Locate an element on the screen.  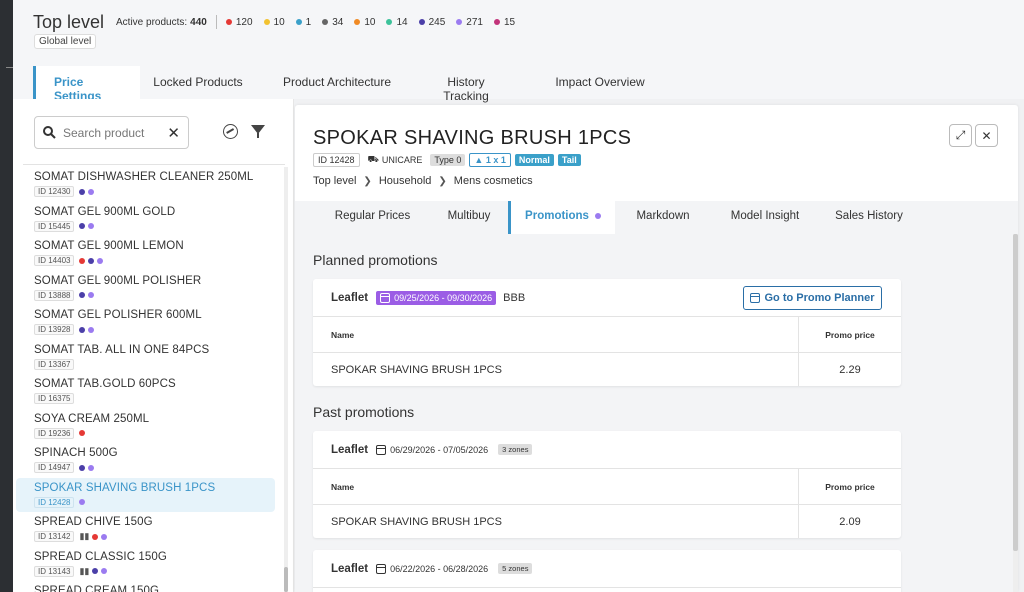
tab-history-tracking: History Tracking is located at coordinates (466, 84).